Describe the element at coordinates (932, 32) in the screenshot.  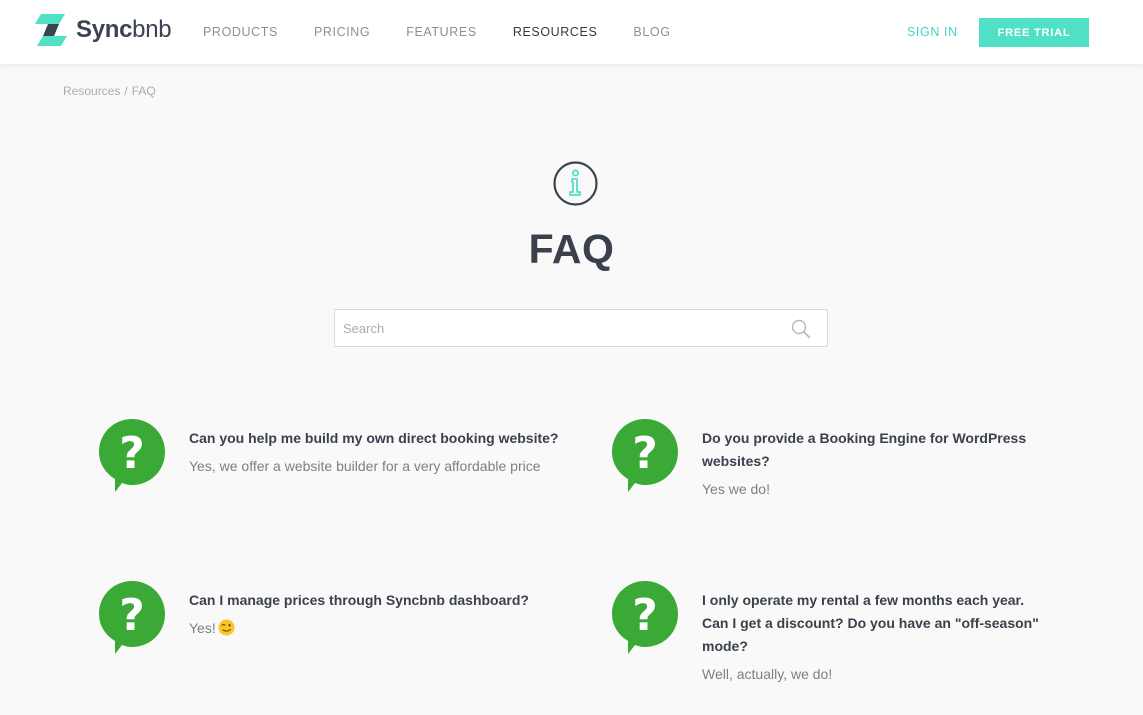
I see `sign-in-link: SIGN IN` at that location.